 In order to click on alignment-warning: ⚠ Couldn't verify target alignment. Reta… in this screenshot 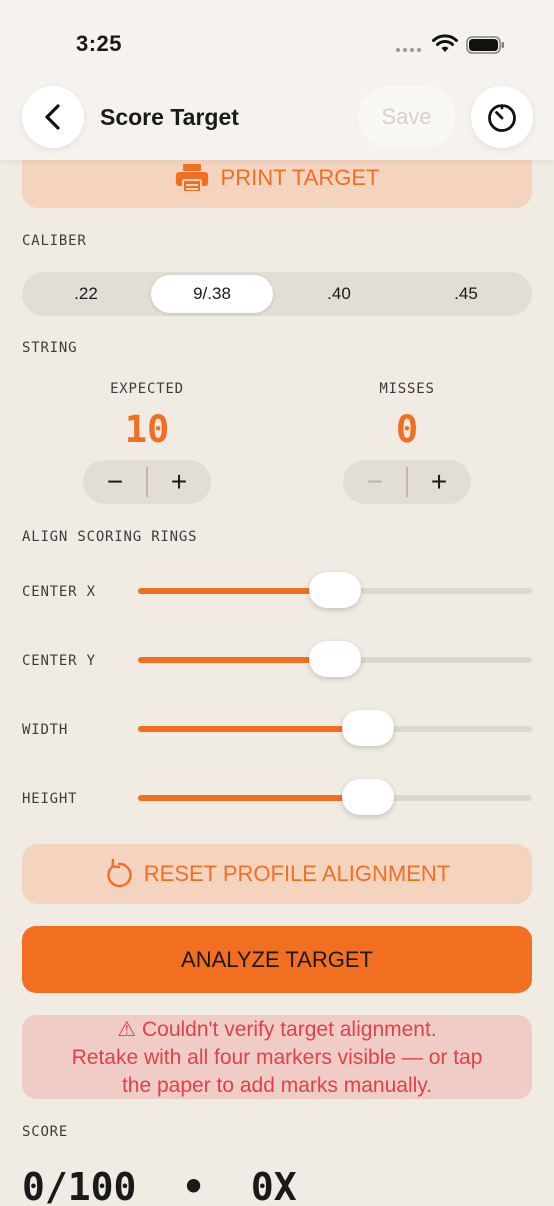, I will do `click(277, 1057)`.